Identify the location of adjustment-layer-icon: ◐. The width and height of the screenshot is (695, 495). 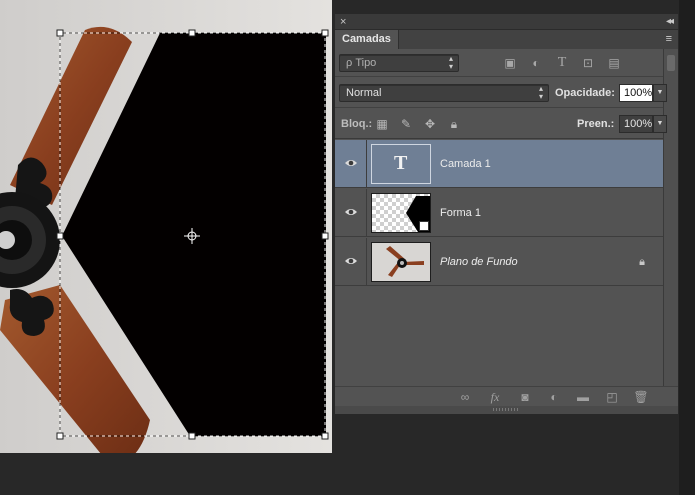
(554, 397).